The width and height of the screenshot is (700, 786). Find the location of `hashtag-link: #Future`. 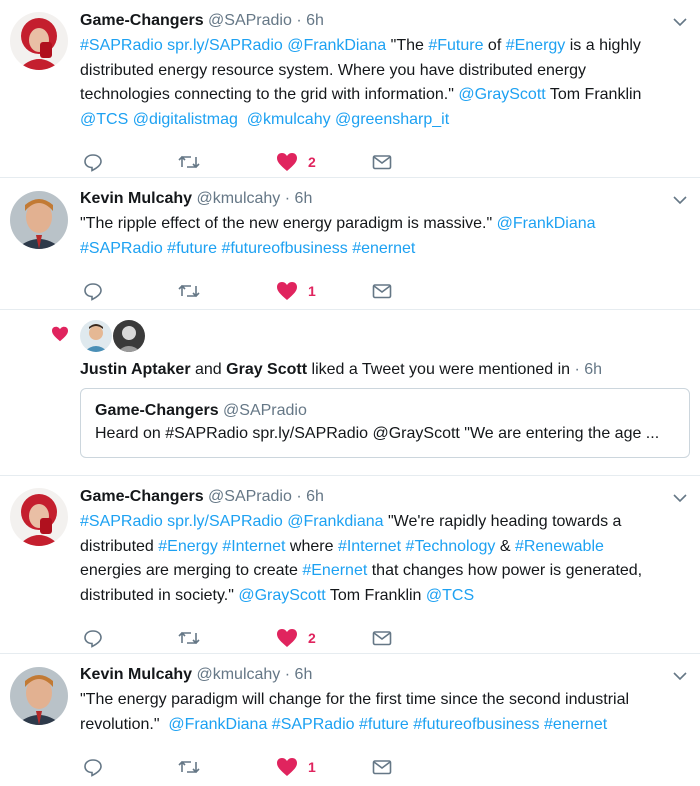

hashtag-link: #Future is located at coordinates (455, 45).